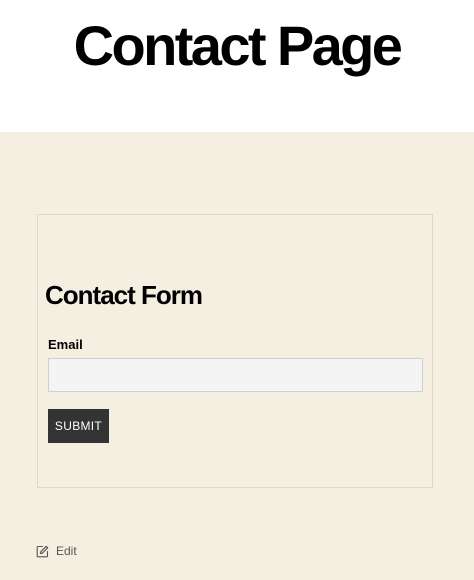  I want to click on edit-icon, so click(42, 551).